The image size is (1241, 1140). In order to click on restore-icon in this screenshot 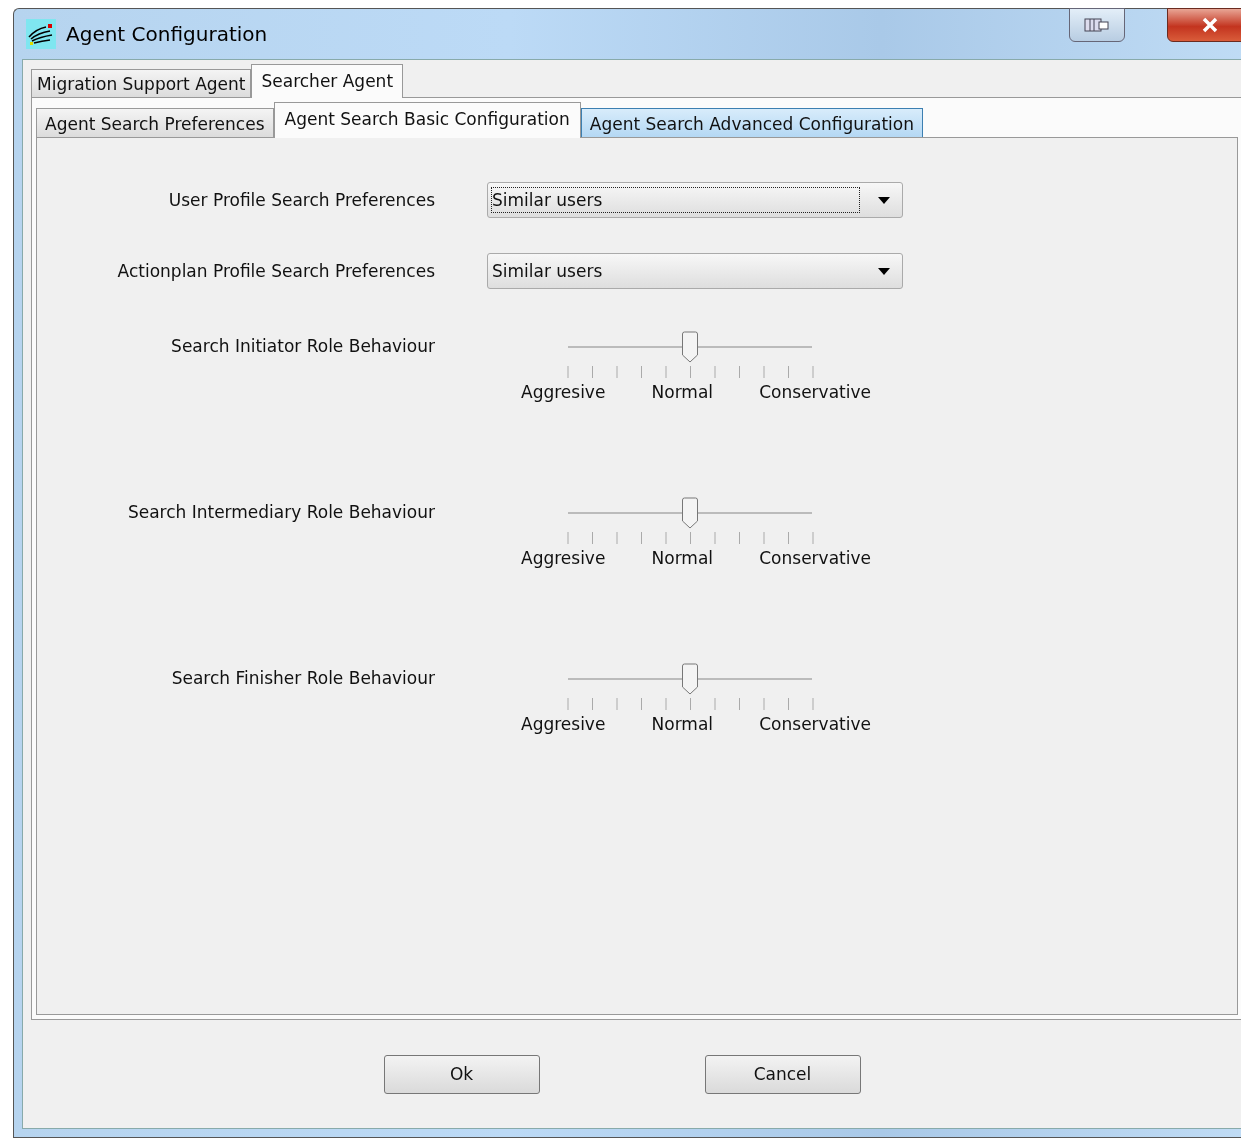, I will do `click(1097, 25)`.